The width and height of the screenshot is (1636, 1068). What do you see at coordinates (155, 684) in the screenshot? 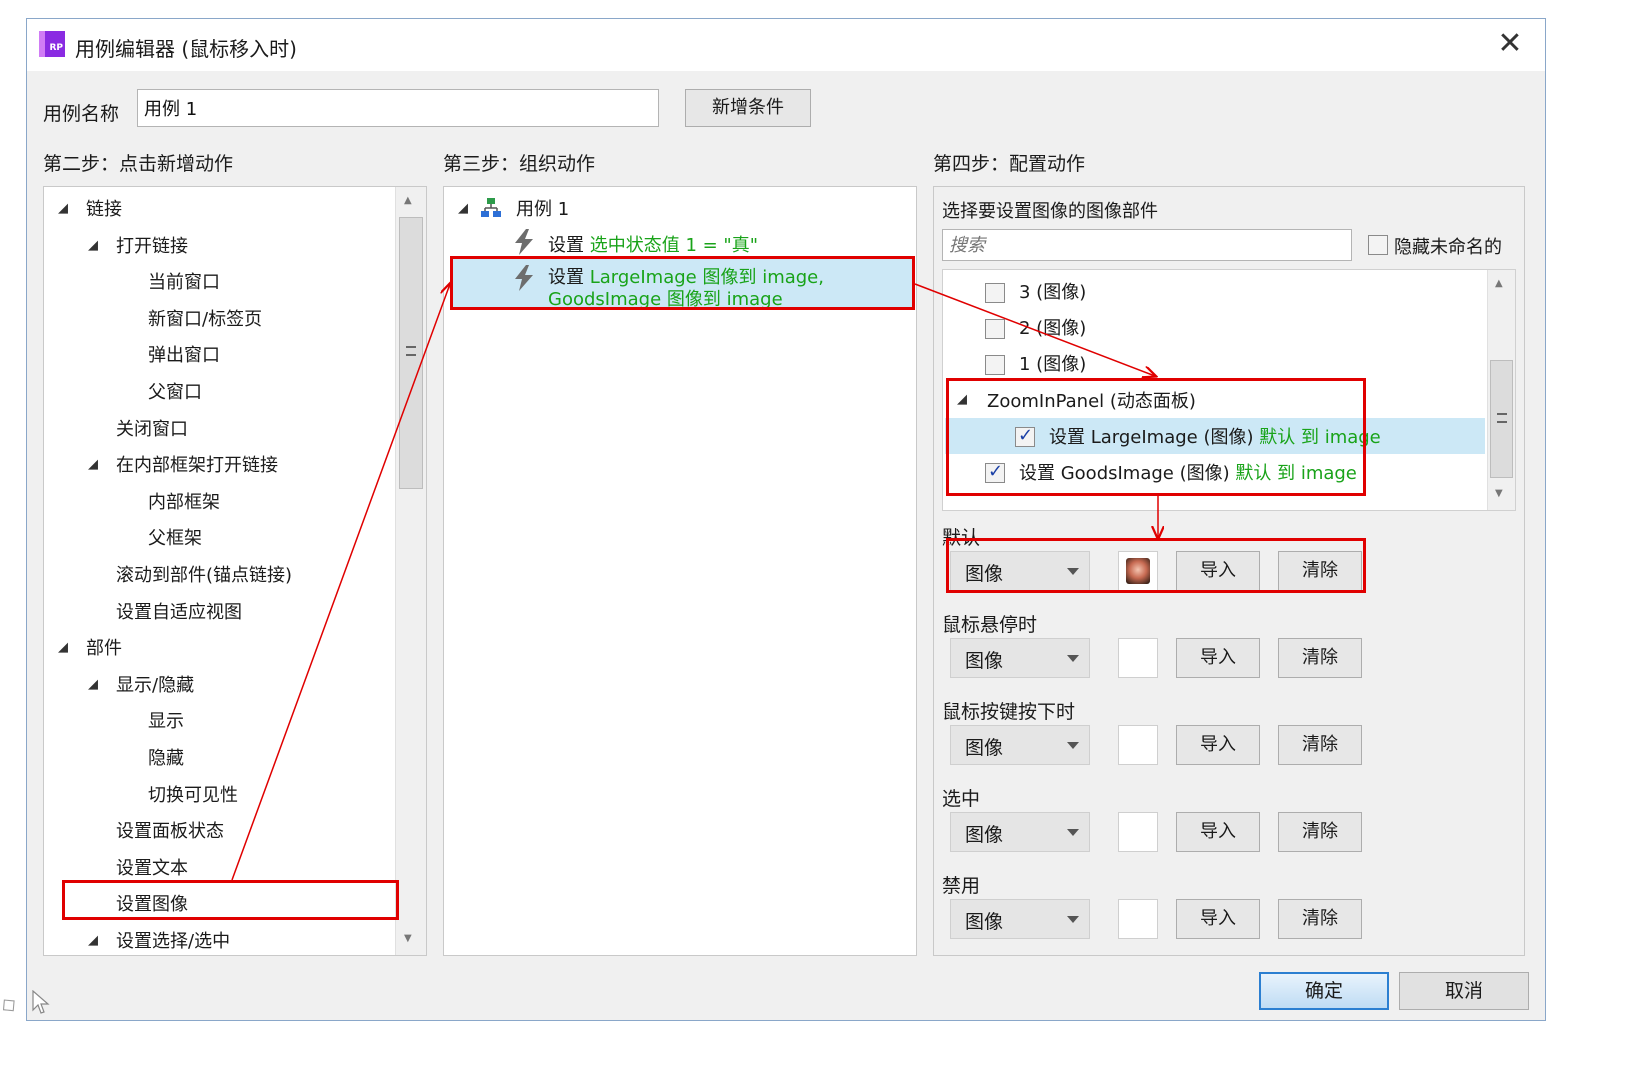
I see `action-tree-item: 显示/隐藏` at bounding box center [155, 684].